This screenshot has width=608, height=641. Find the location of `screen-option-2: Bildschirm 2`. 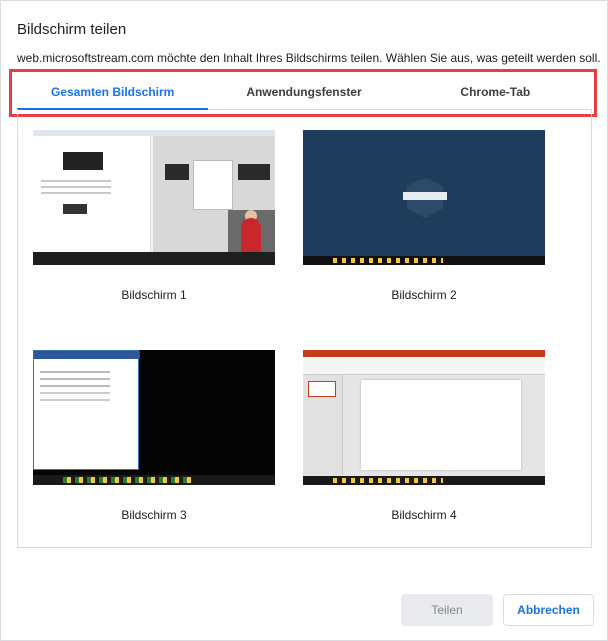

screen-option-2: Bildschirm 2 is located at coordinates (424, 216).